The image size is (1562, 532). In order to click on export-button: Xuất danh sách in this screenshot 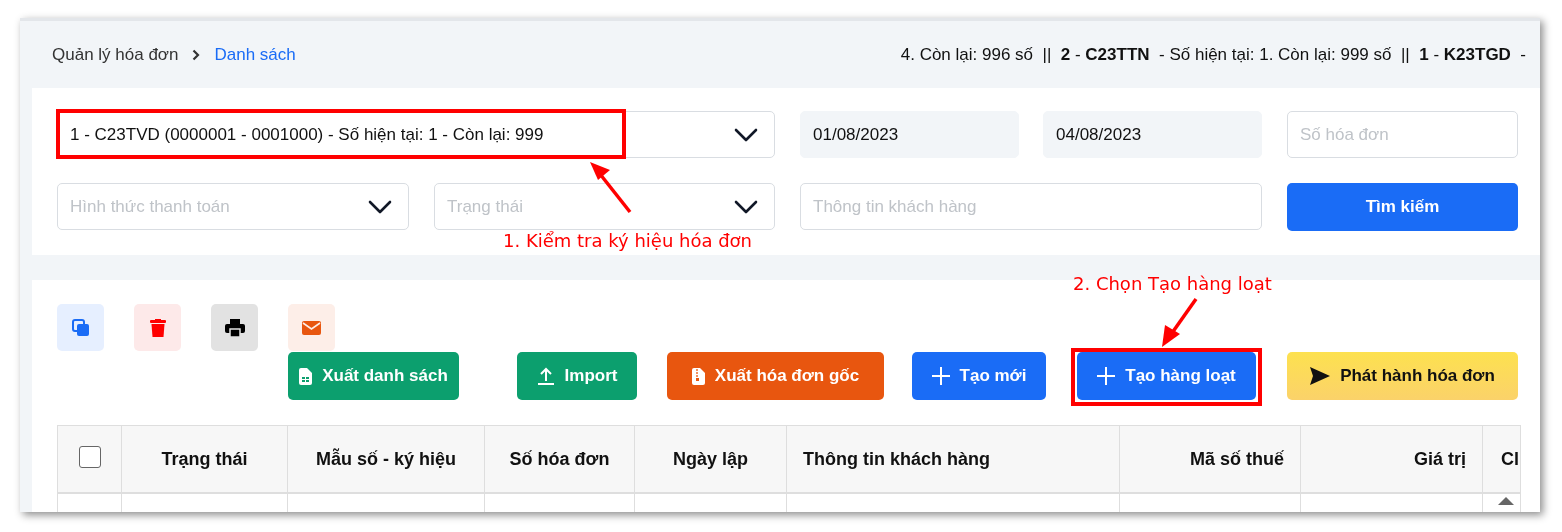, I will do `click(373, 376)`.